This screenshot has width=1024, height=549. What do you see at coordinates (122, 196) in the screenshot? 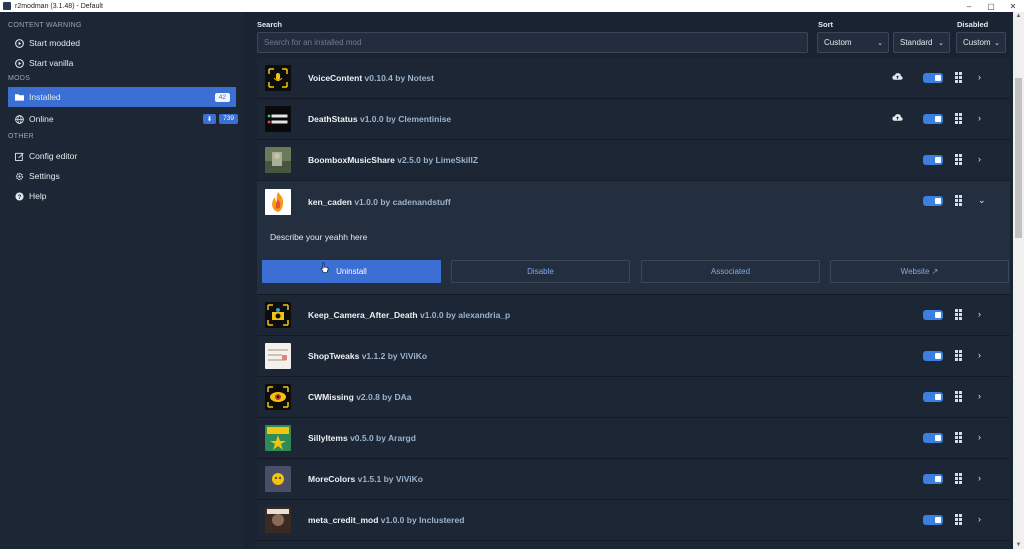
I see `sidebar-item-help: ? Help` at bounding box center [122, 196].